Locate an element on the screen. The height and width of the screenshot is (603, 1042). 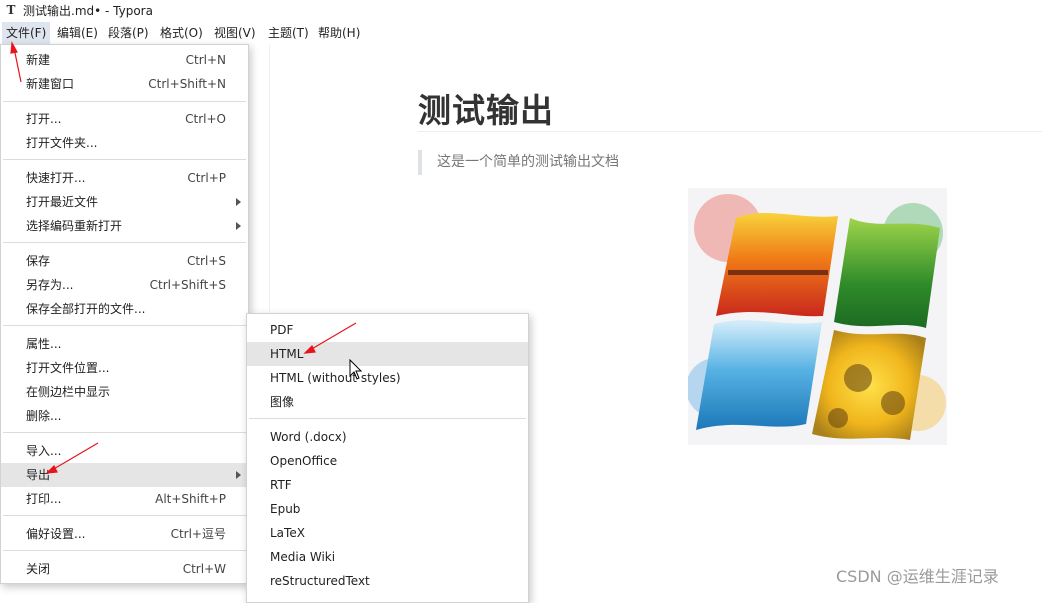
export-latex: LaTeX is located at coordinates (387, 533).